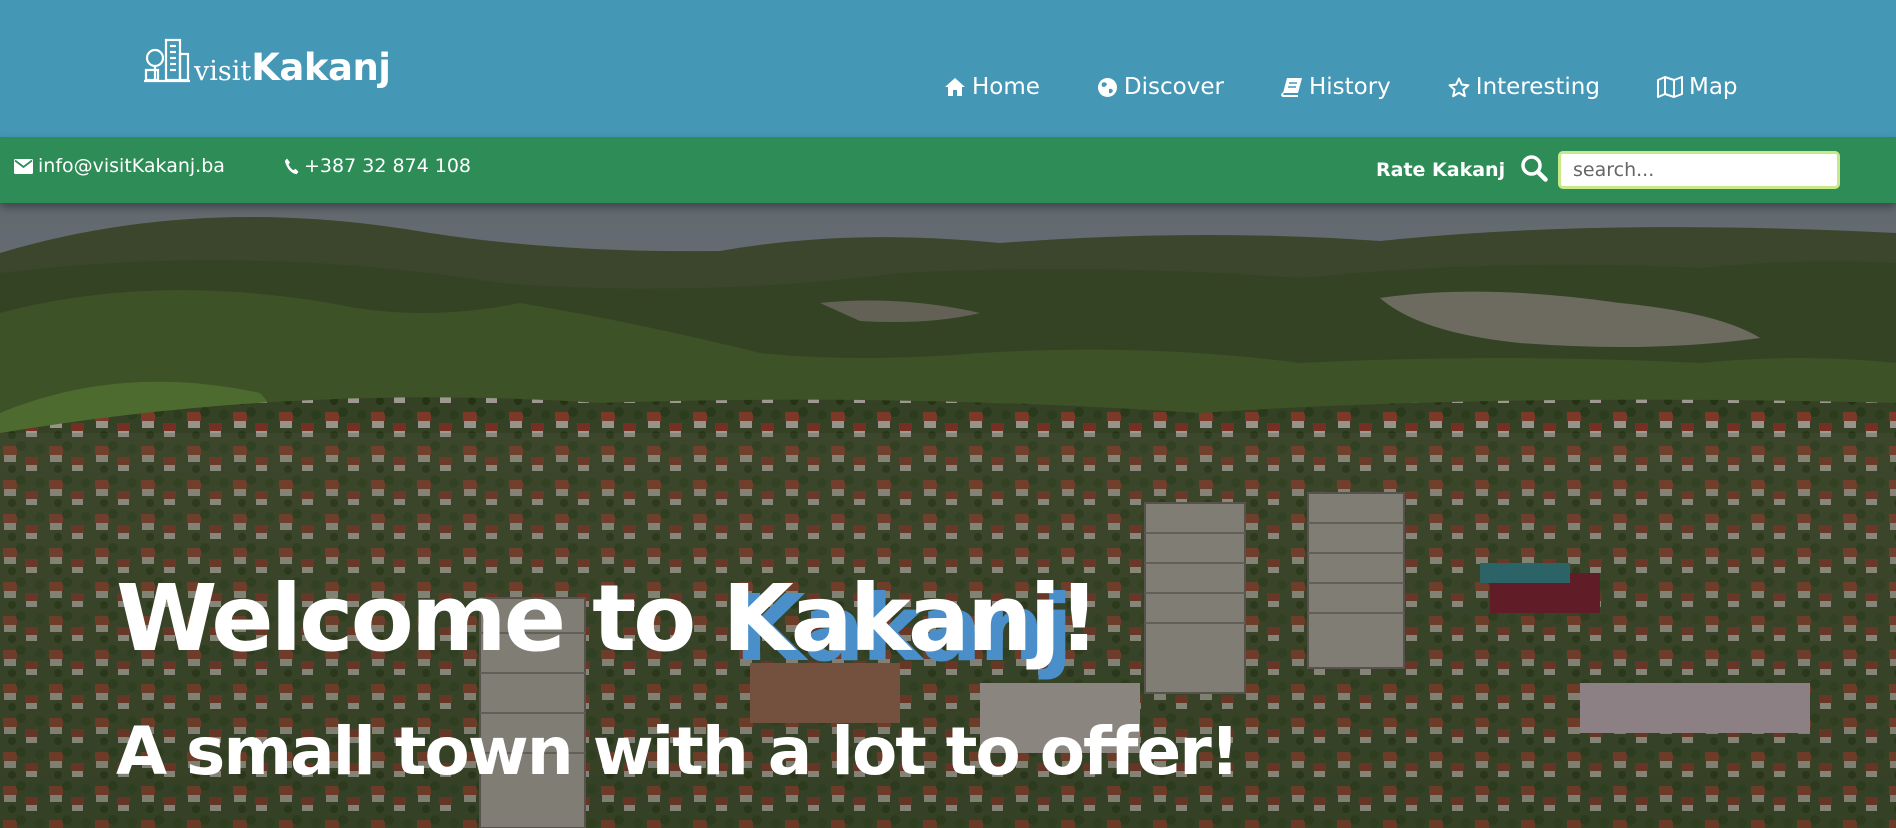 The height and width of the screenshot is (828, 1896). I want to click on search-icon, so click(1534, 168).